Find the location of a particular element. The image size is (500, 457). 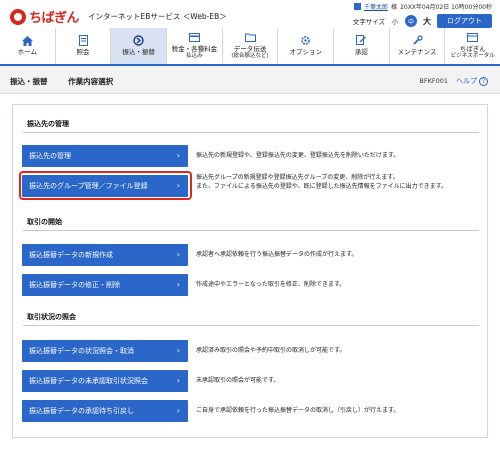

bank-logo: ちばぎん is located at coordinates (45, 16).